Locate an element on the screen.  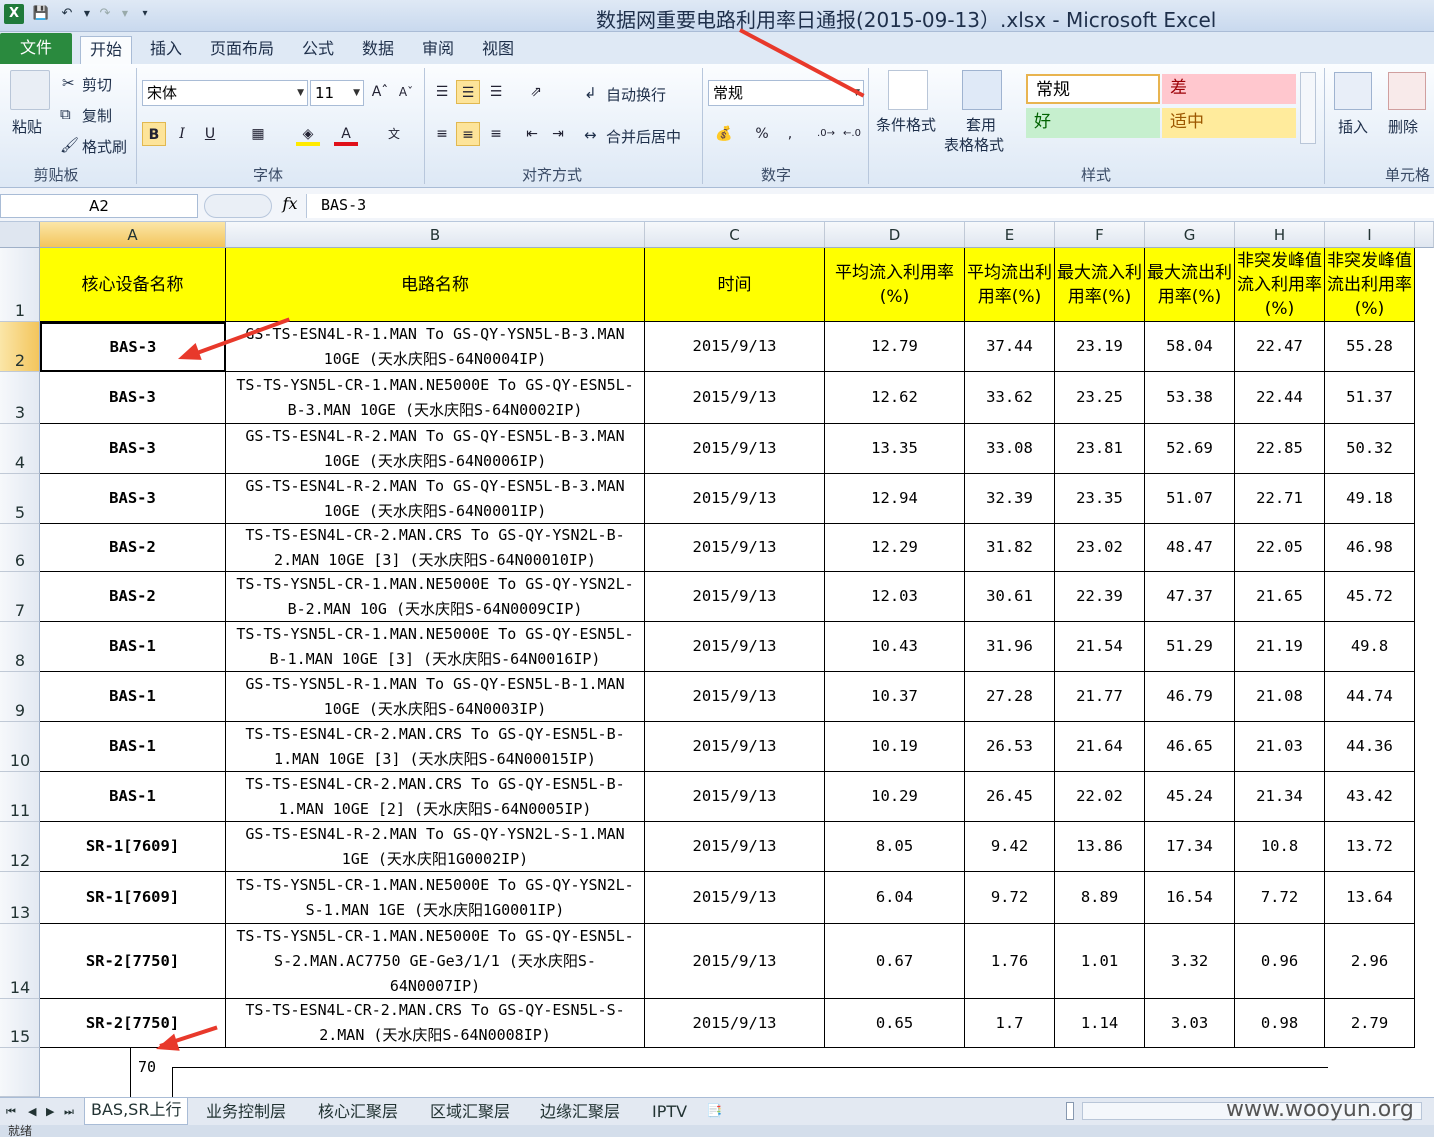
borders-icon: ▦ is located at coordinates (258, 134).